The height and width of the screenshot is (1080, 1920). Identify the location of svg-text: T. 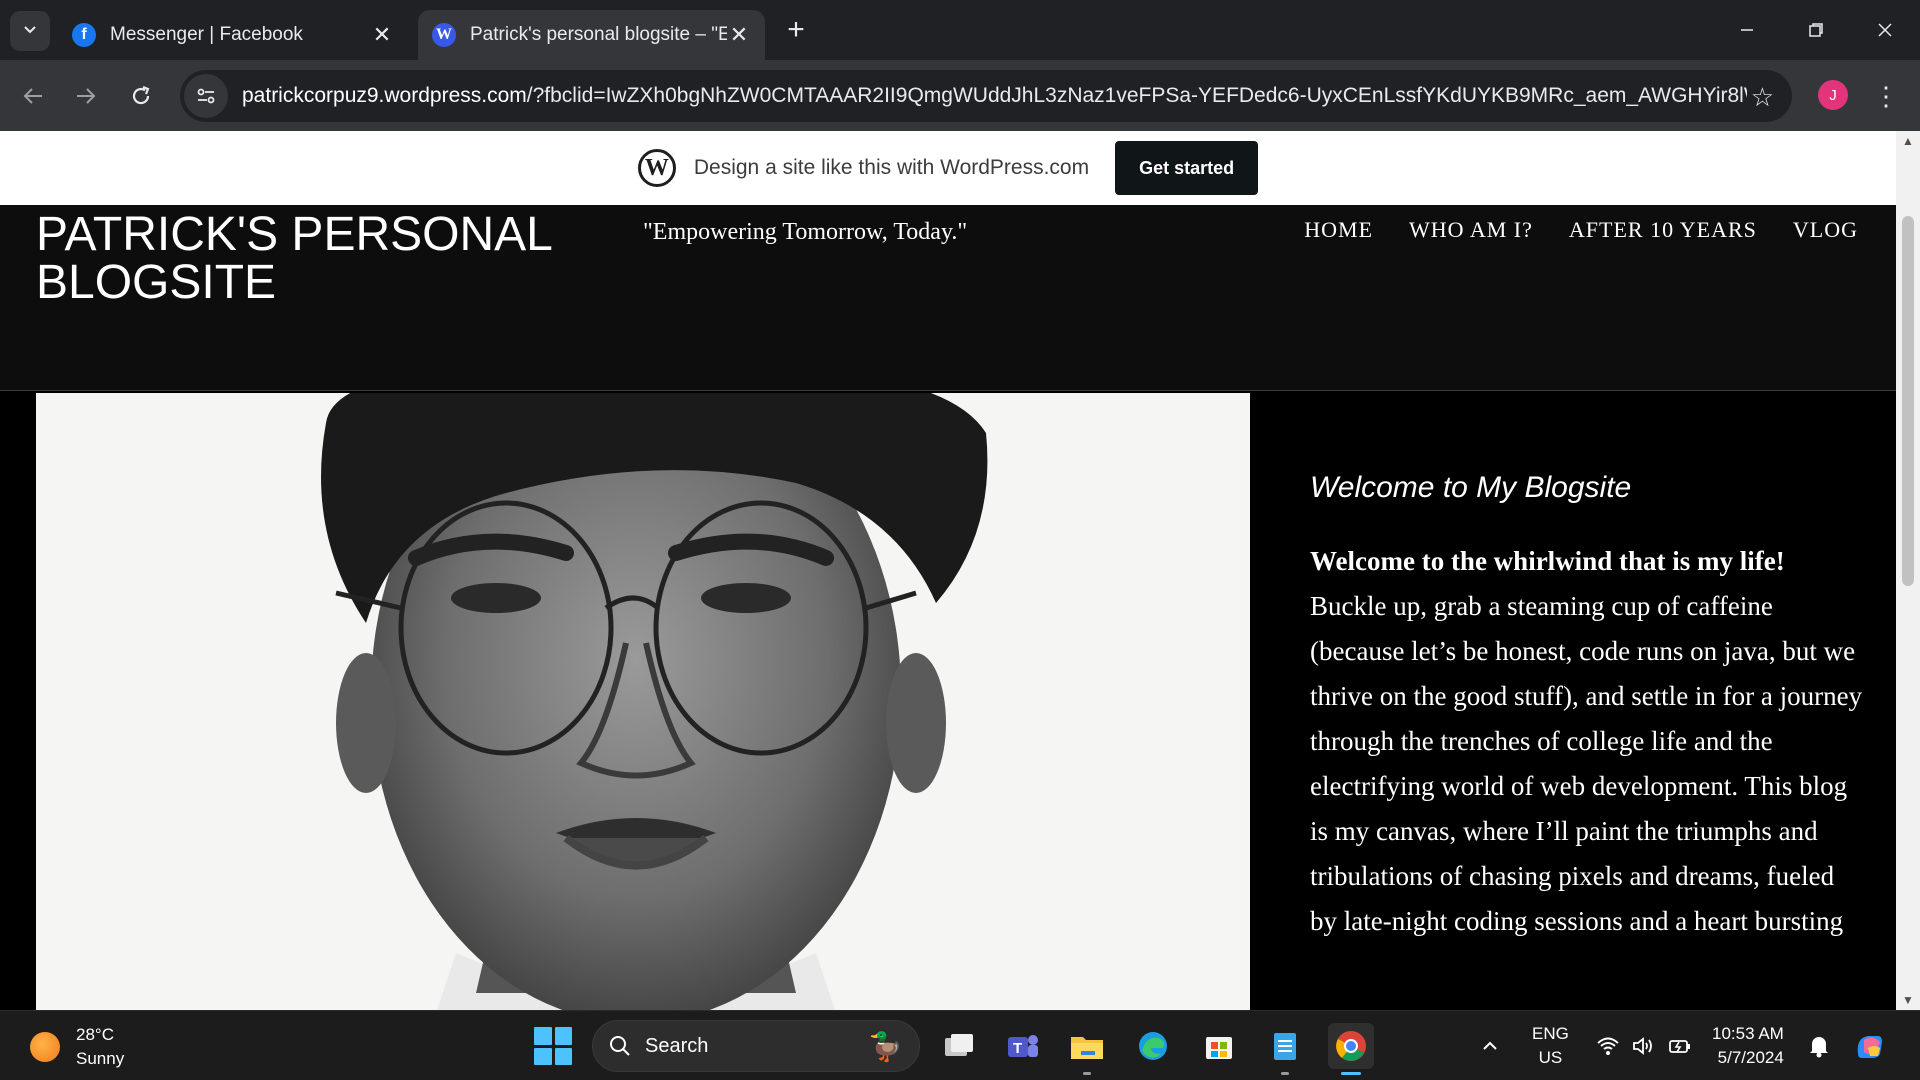
(1017, 1048).